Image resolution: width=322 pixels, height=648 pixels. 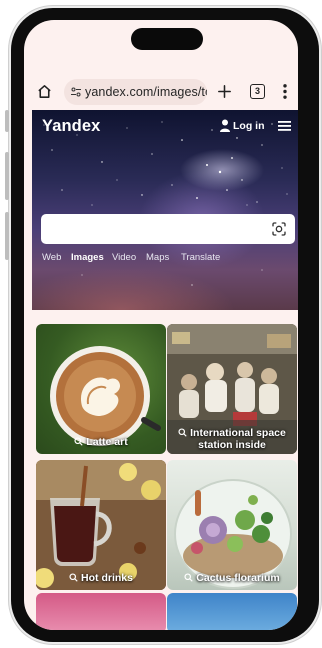 I want to click on plus-icon, so click(x=224, y=91).